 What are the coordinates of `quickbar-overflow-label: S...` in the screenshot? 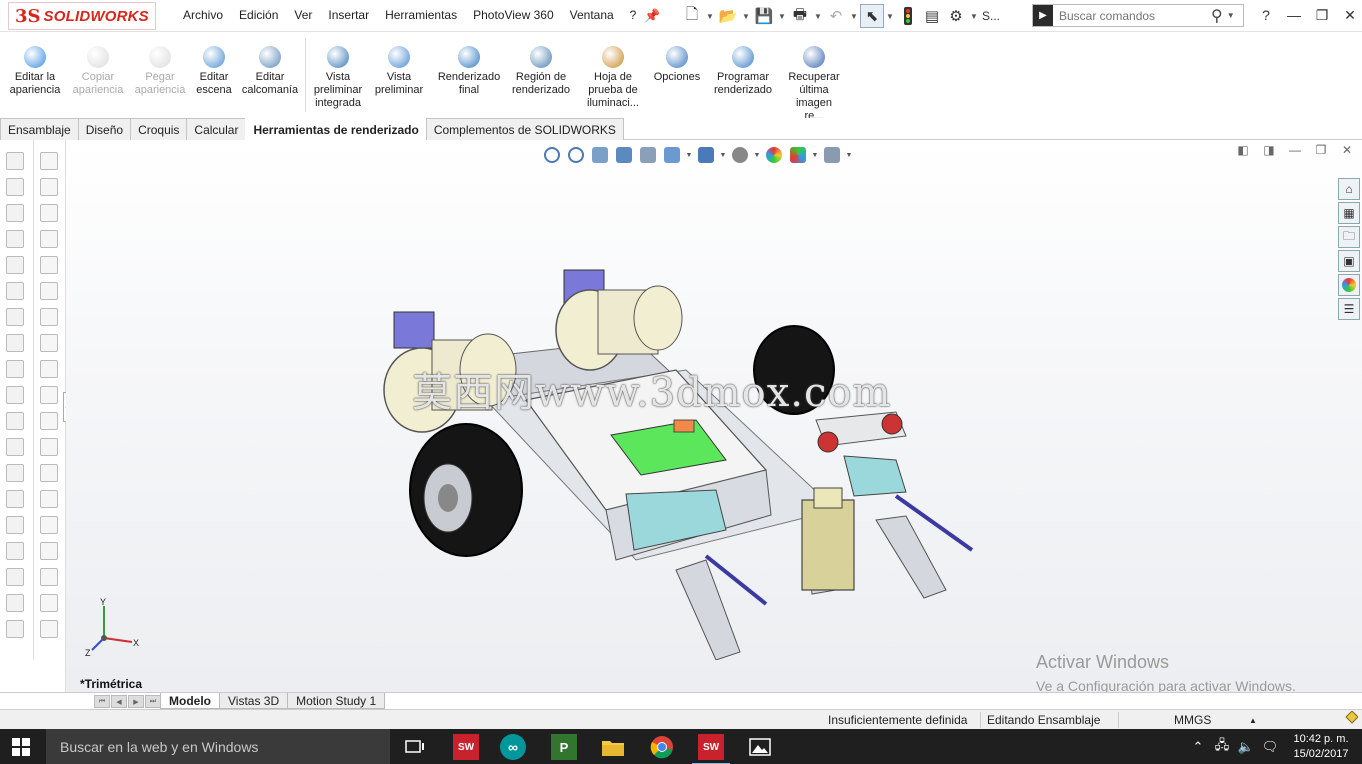 It's located at (991, 16).